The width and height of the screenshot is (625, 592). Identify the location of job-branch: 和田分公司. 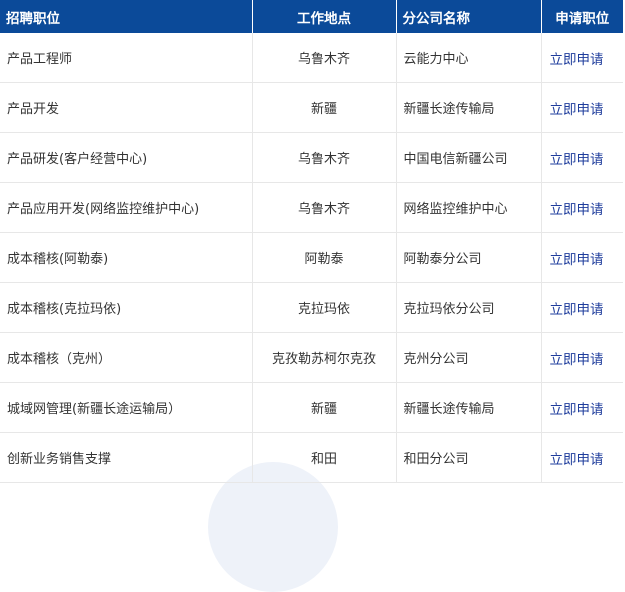
(469, 457).